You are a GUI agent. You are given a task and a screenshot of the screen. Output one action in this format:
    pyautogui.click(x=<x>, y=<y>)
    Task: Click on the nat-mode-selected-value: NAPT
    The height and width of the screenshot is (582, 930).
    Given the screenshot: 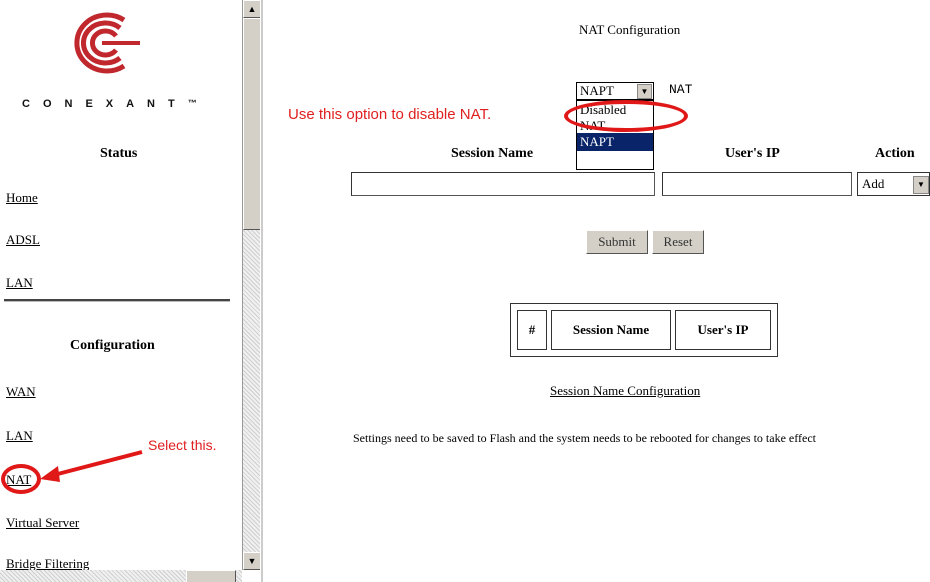 What is the action you would take?
    pyautogui.click(x=597, y=90)
    